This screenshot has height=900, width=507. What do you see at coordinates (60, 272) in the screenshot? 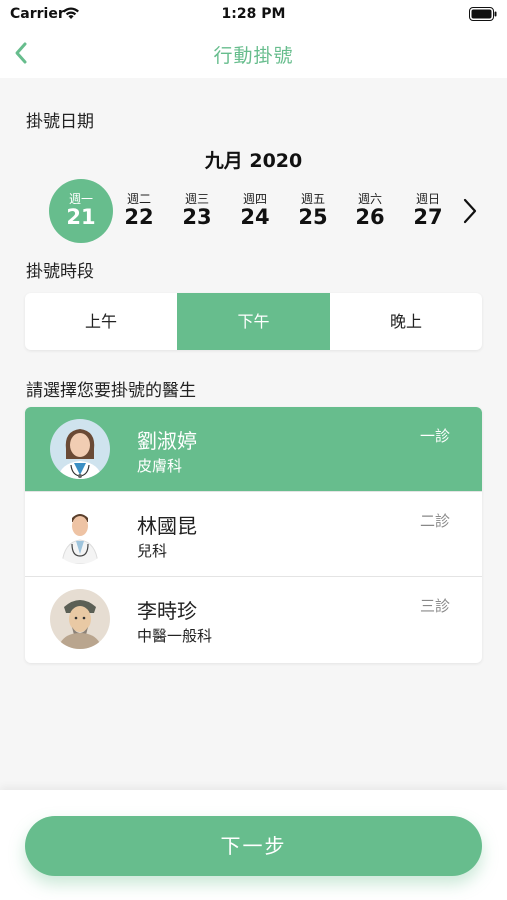
I see `period-section-label: 掛號時段` at bounding box center [60, 272].